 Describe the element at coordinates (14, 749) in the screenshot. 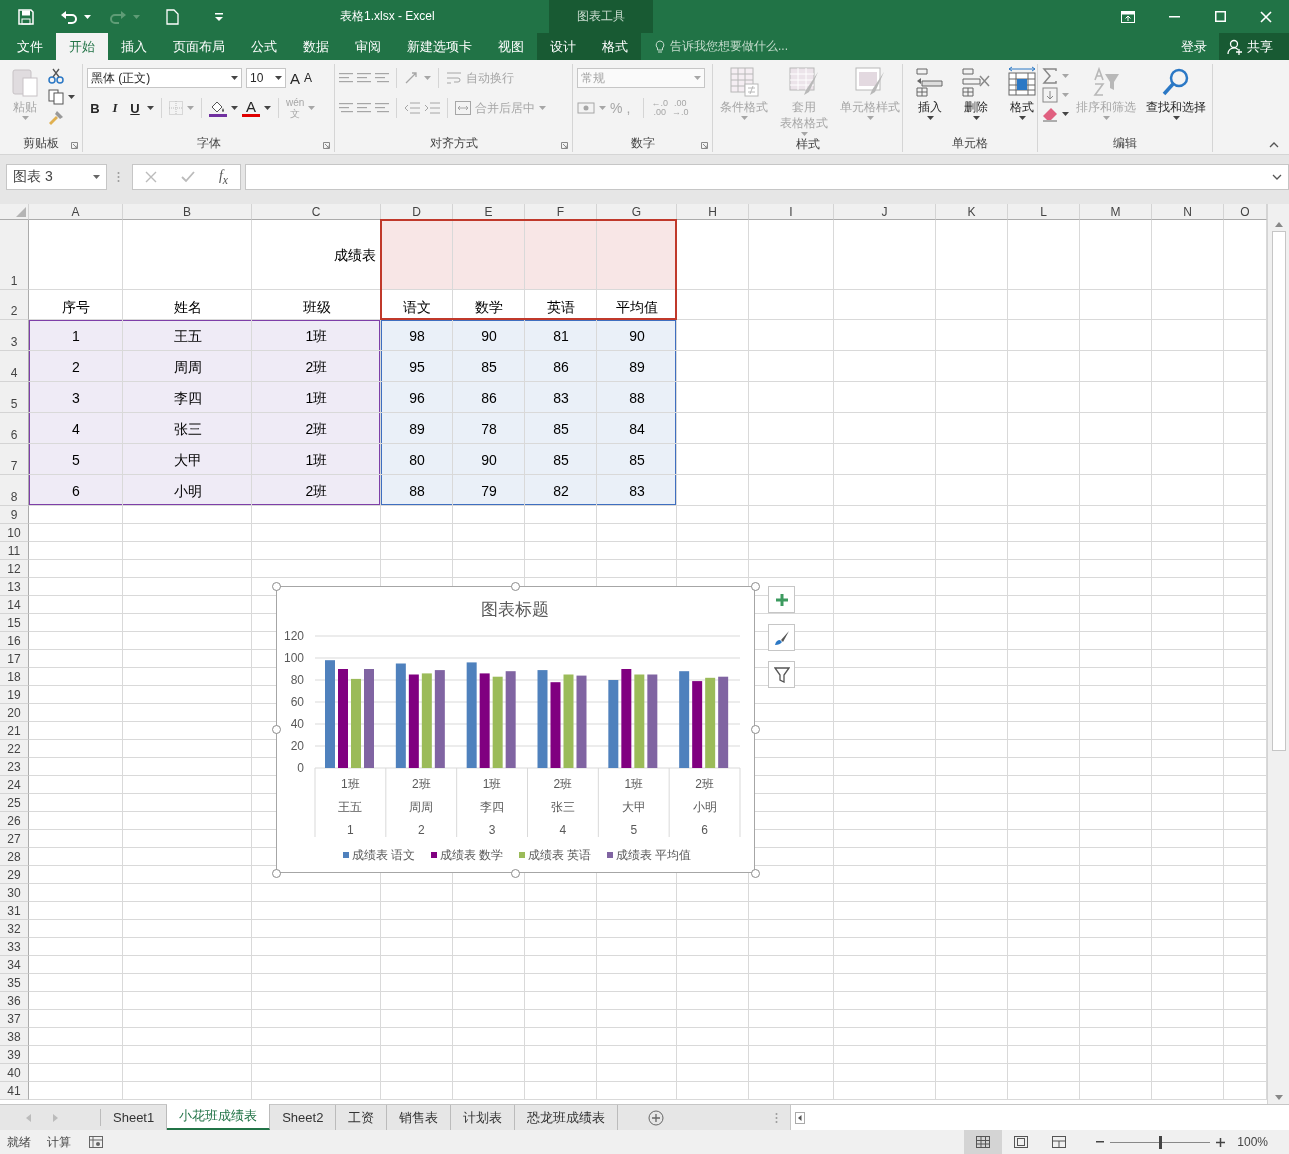

I see `row-header: 22` at that location.